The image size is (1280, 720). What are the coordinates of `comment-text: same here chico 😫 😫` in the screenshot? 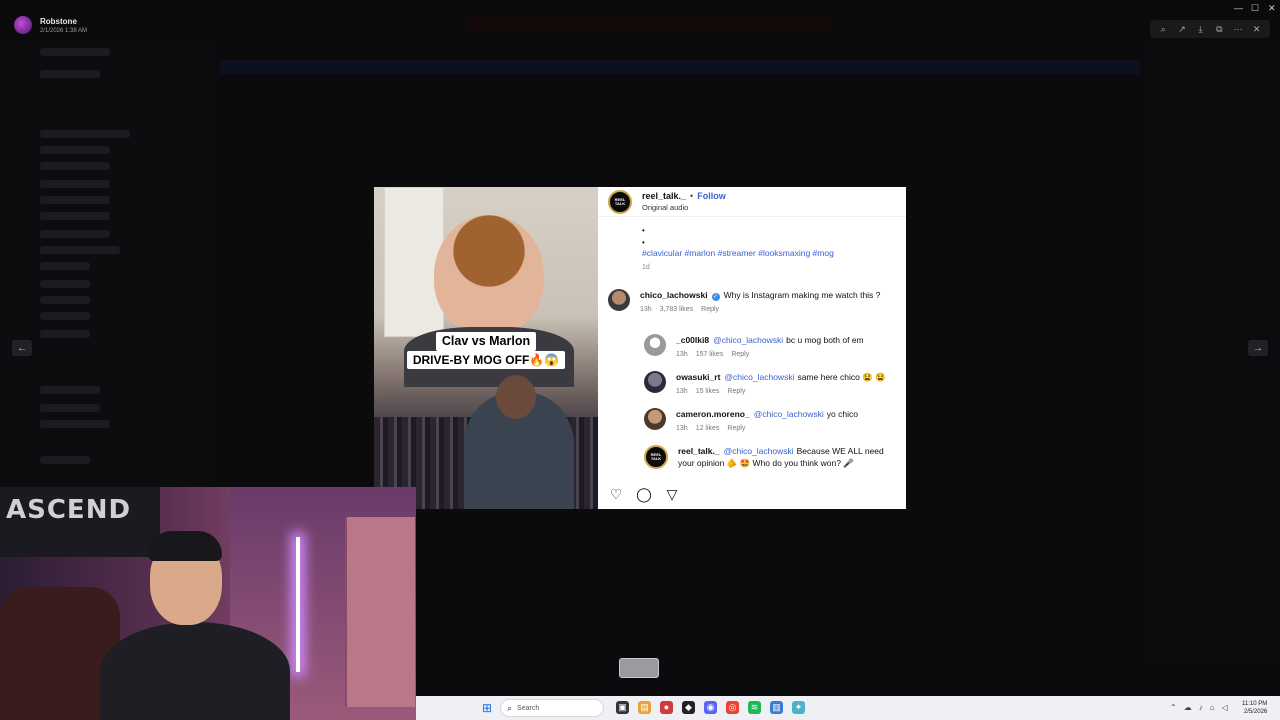 It's located at (841, 377).